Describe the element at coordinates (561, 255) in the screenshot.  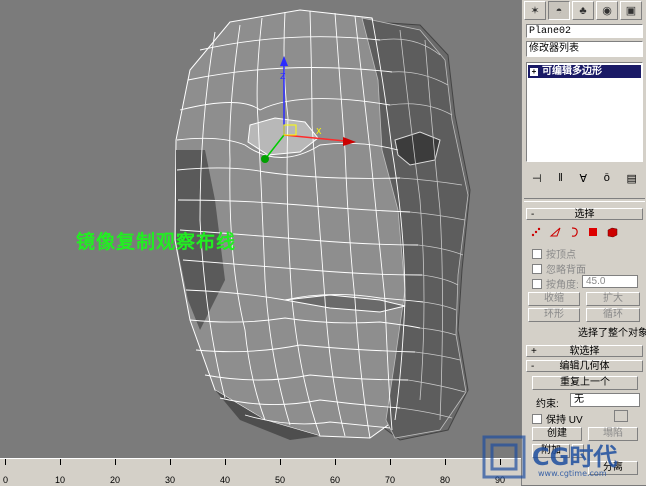
I see `by-vertex-label: 按顶点` at that location.